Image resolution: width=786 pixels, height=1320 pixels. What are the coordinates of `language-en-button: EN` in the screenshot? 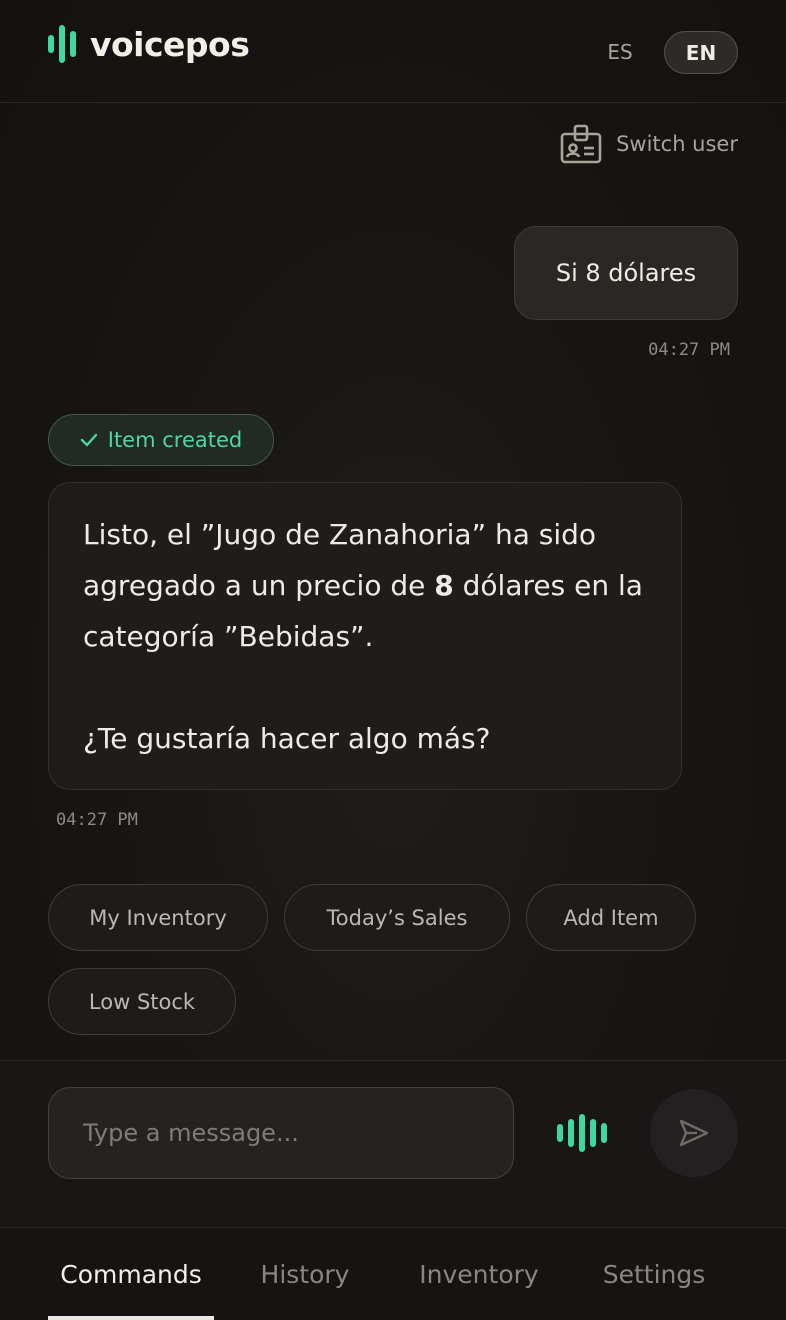 It's located at (701, 52).